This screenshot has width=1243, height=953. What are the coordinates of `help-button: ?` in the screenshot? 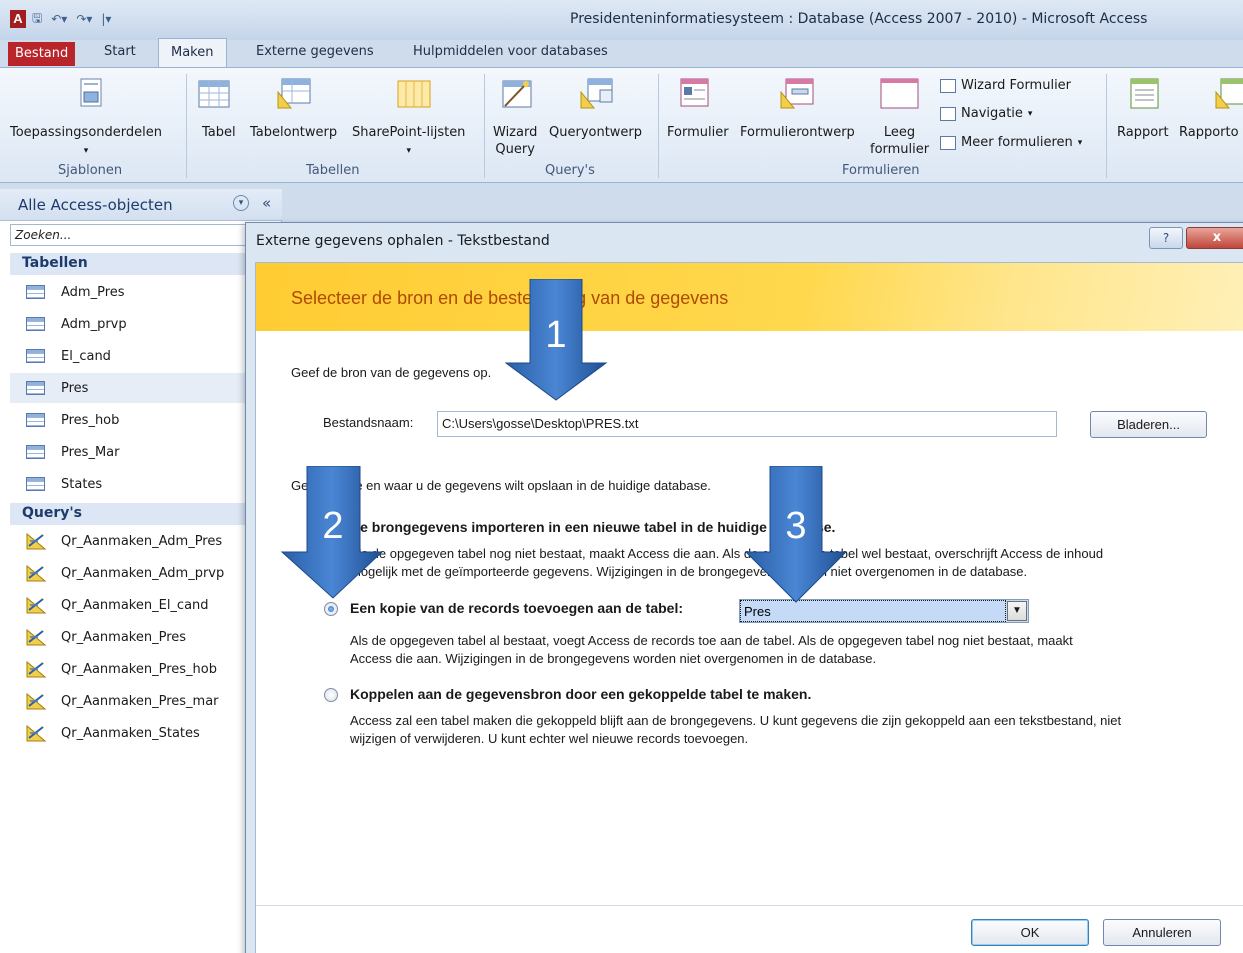 It's located at (1166, 238).